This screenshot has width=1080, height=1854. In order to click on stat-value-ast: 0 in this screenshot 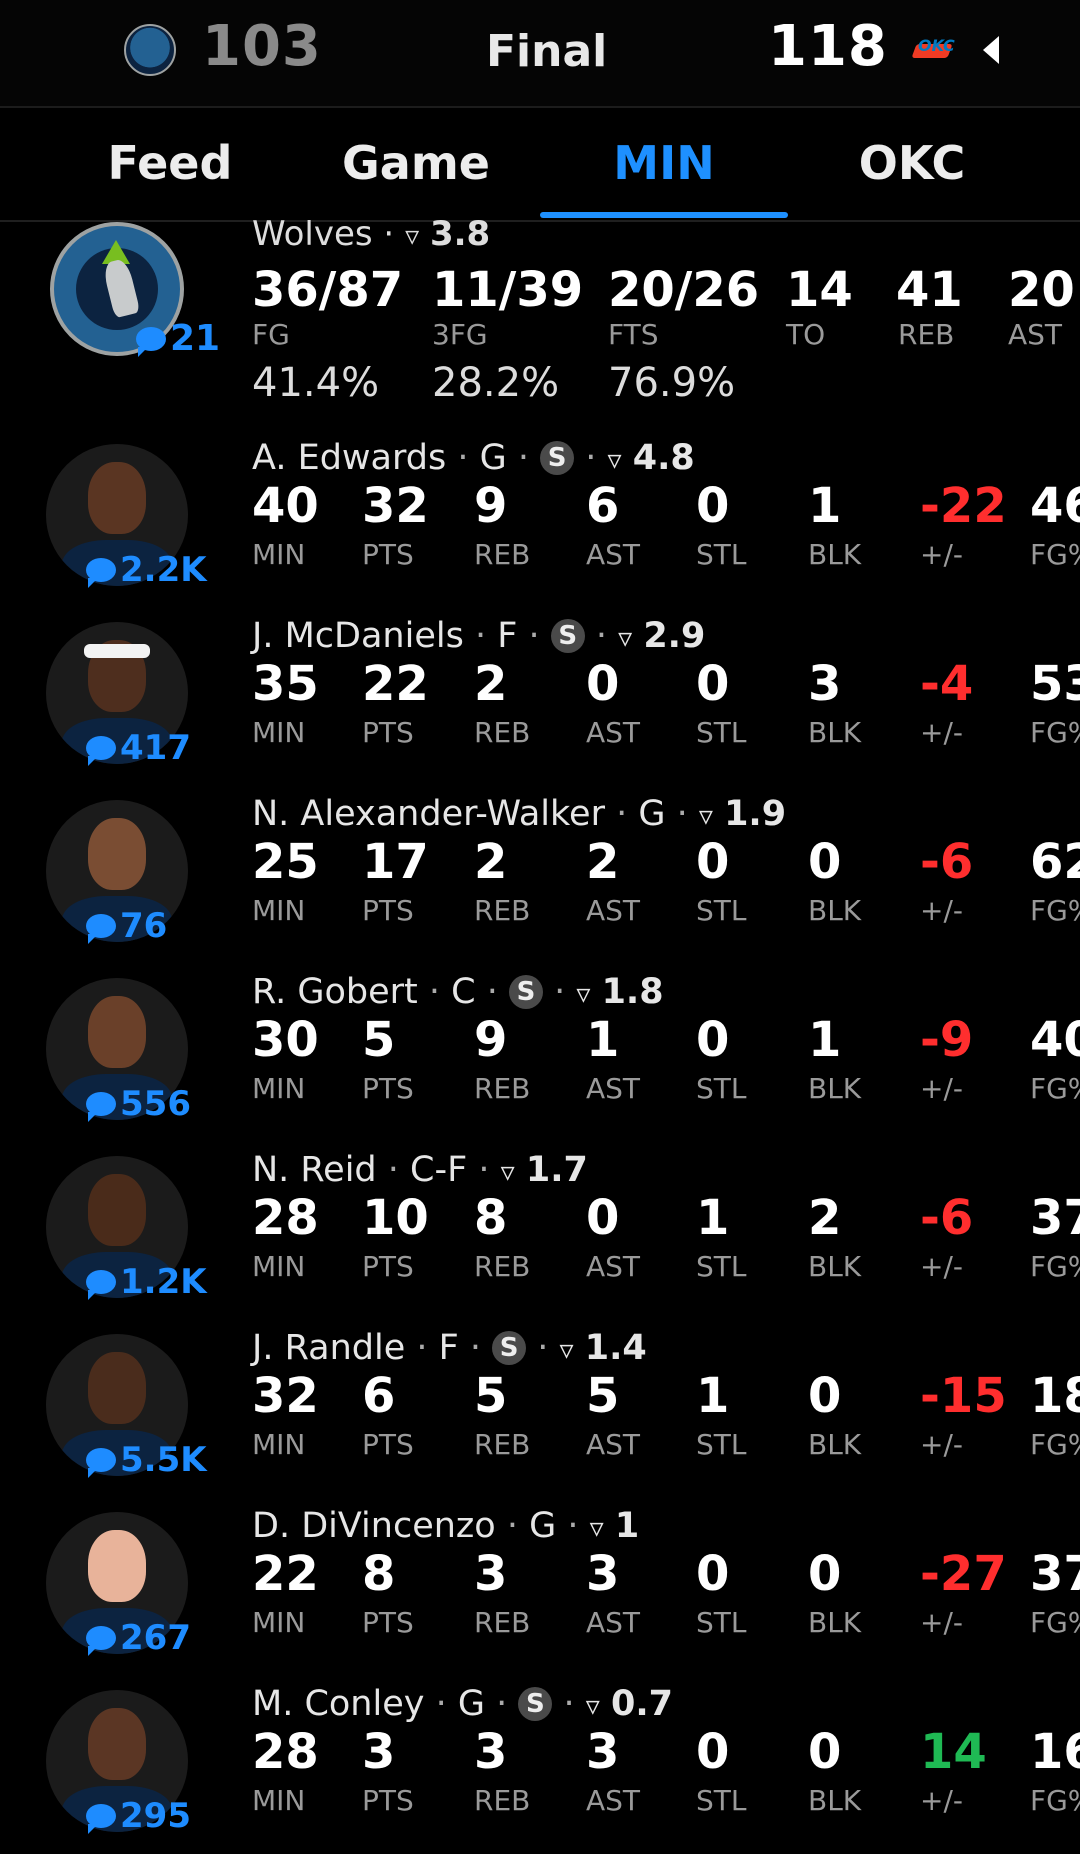, I will do `click(603, 684)`.